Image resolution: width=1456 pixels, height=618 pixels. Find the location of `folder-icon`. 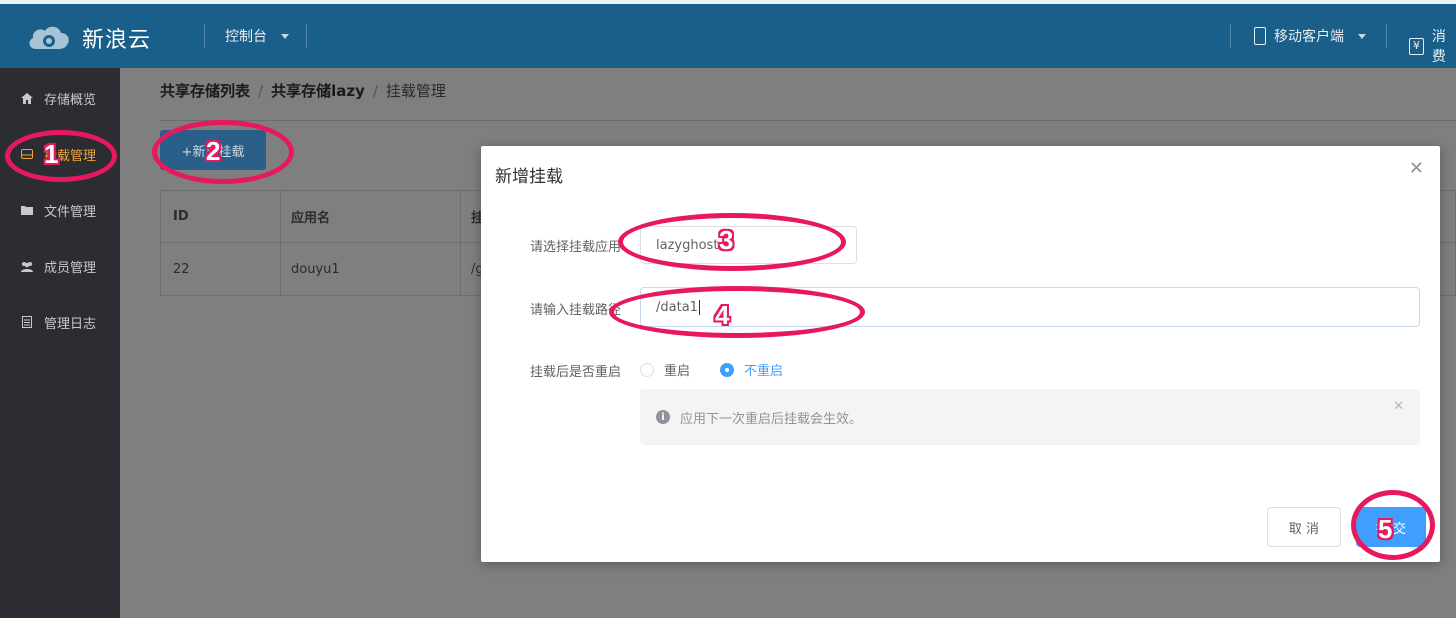

folder-icon is located at coordinates (27, 210).